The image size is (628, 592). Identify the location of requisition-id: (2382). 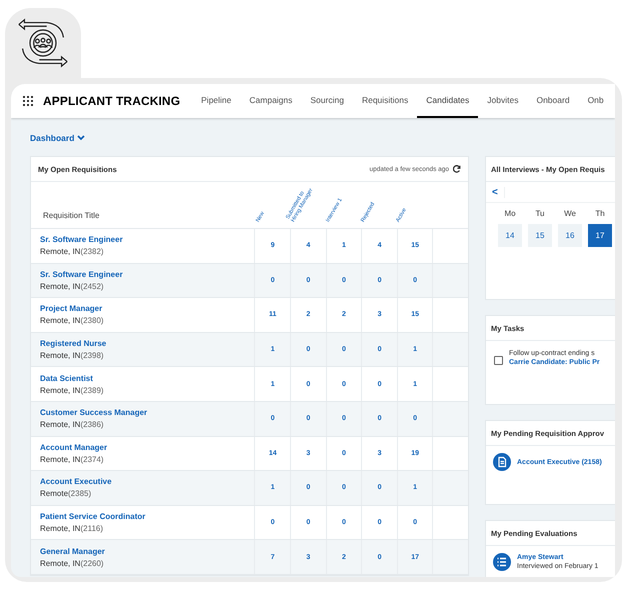
(92, 251).